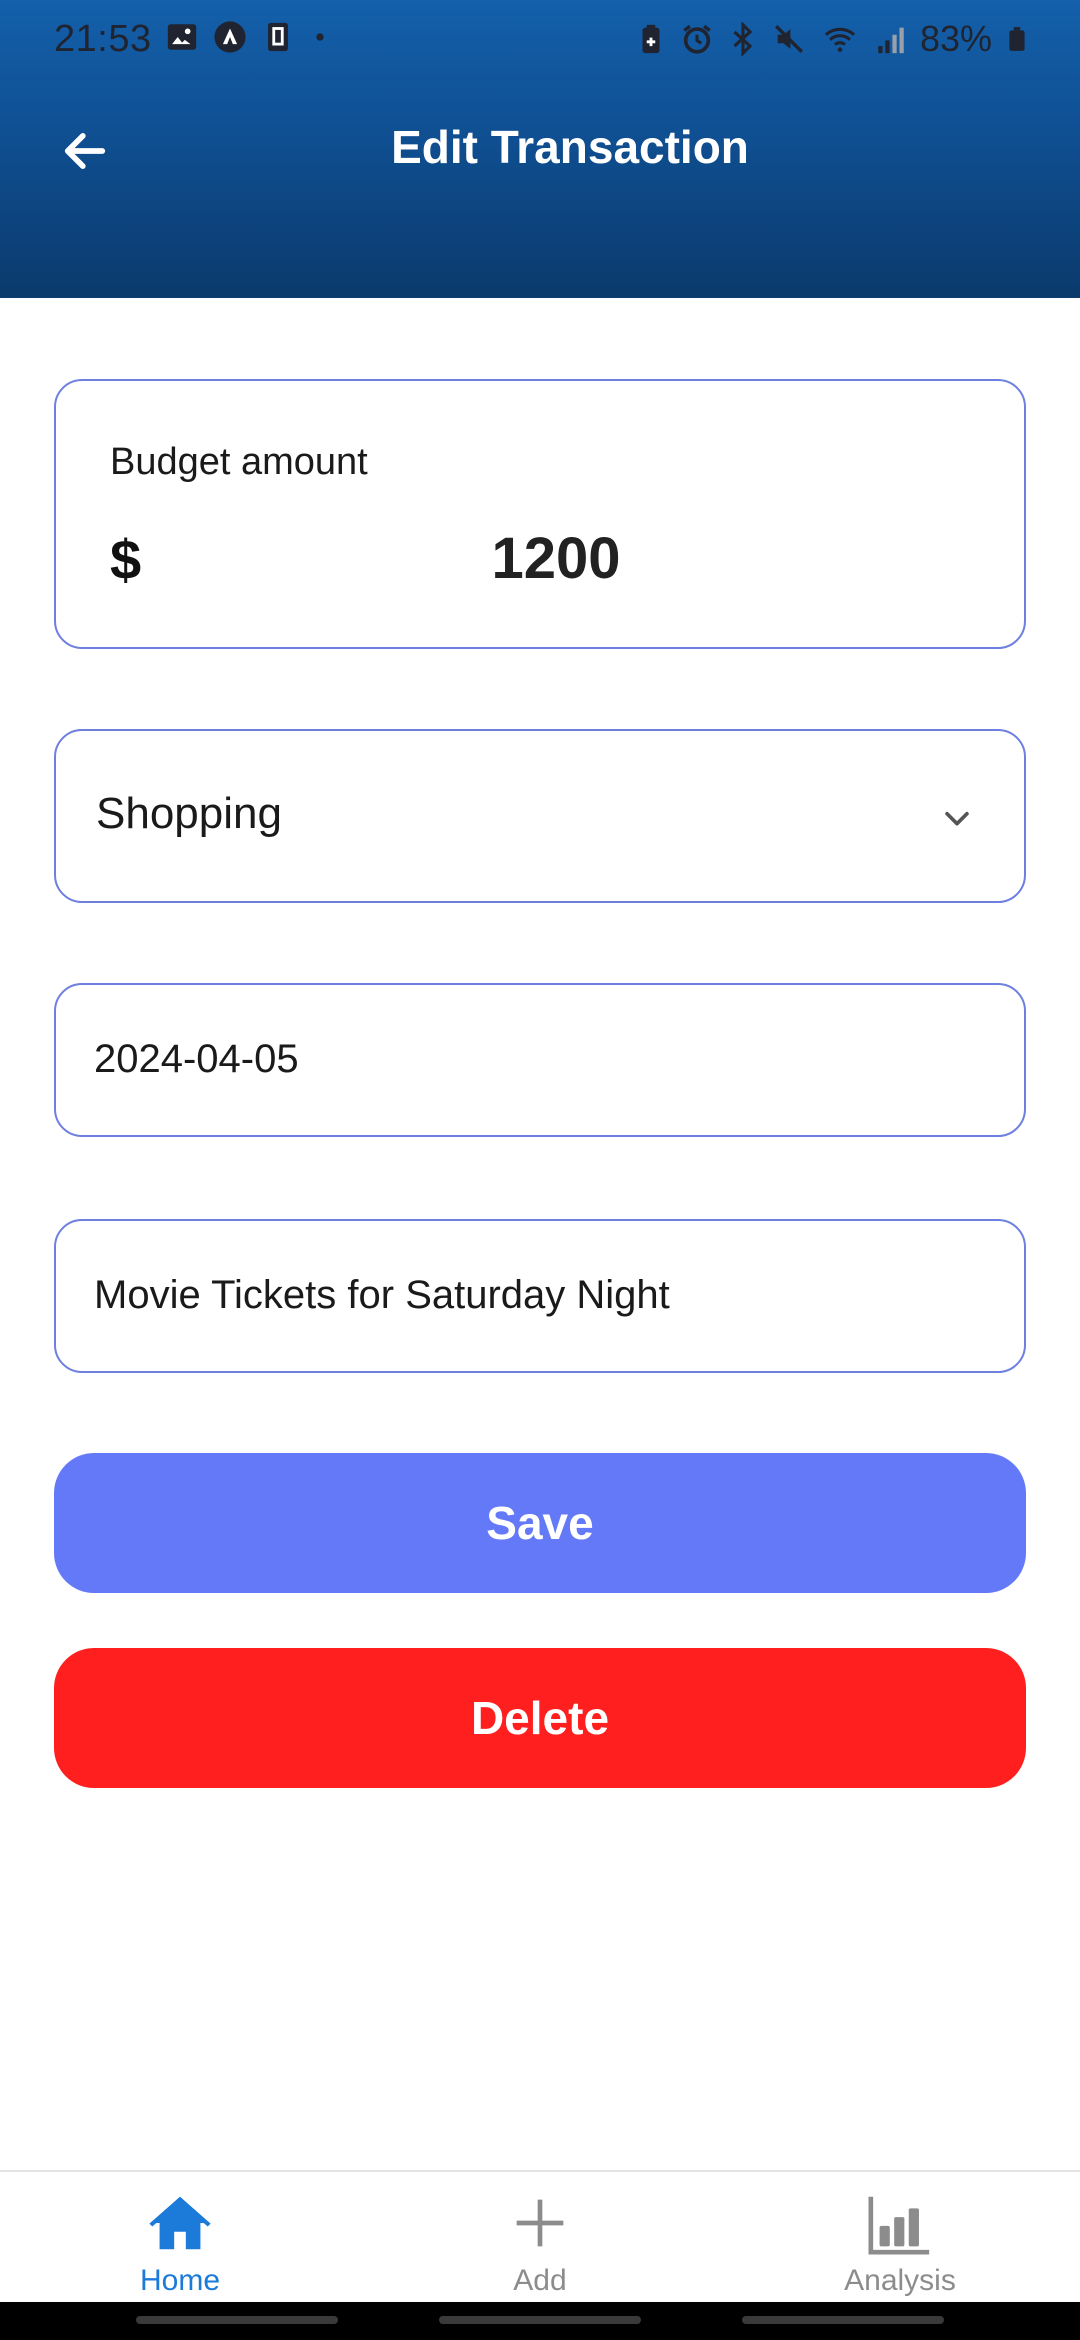 This screenshot has width=1080, height=2340. Describe the element at coordinates (248, 37) in the screenshot. I see `status-left-icons` at that location.